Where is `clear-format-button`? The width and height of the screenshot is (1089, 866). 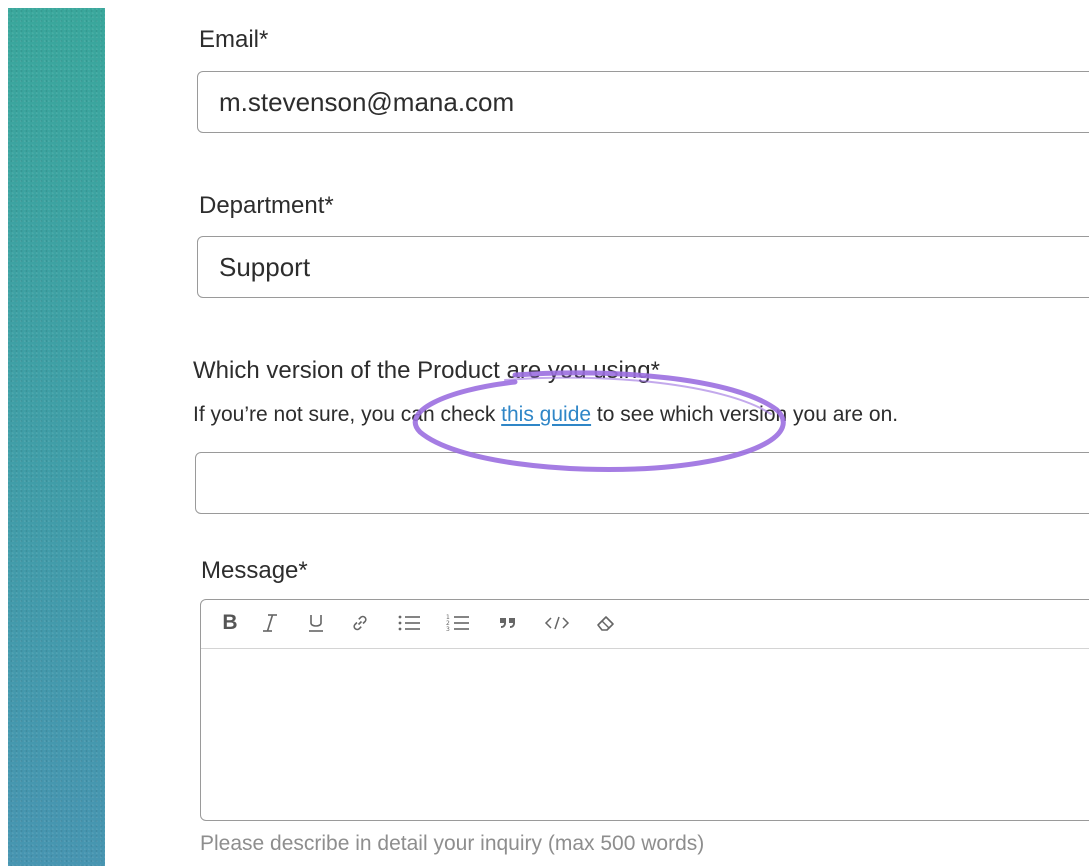 clear-format-button is located at coordinates (607, 623).